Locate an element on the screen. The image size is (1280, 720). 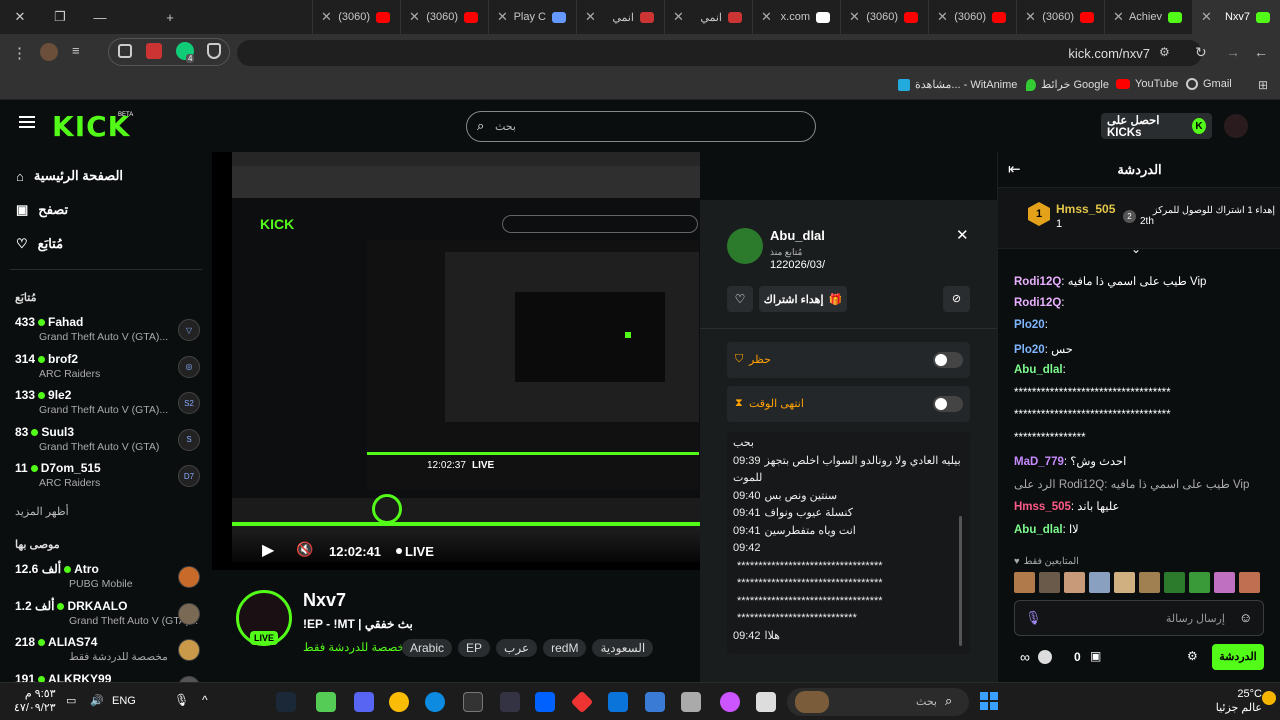
language-indicator: ENG is located at coordinates (124, 701).